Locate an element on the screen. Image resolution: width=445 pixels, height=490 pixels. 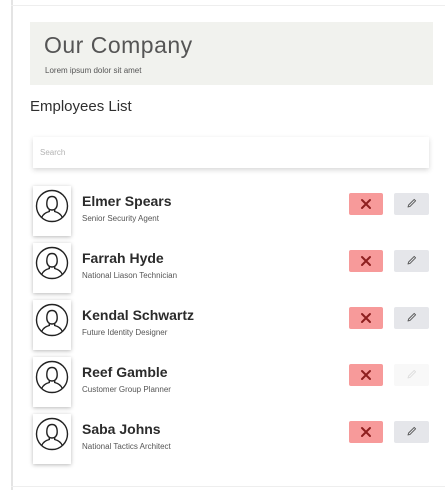
employee-role: Customer Group Planner is located at coordinates (126, 389).